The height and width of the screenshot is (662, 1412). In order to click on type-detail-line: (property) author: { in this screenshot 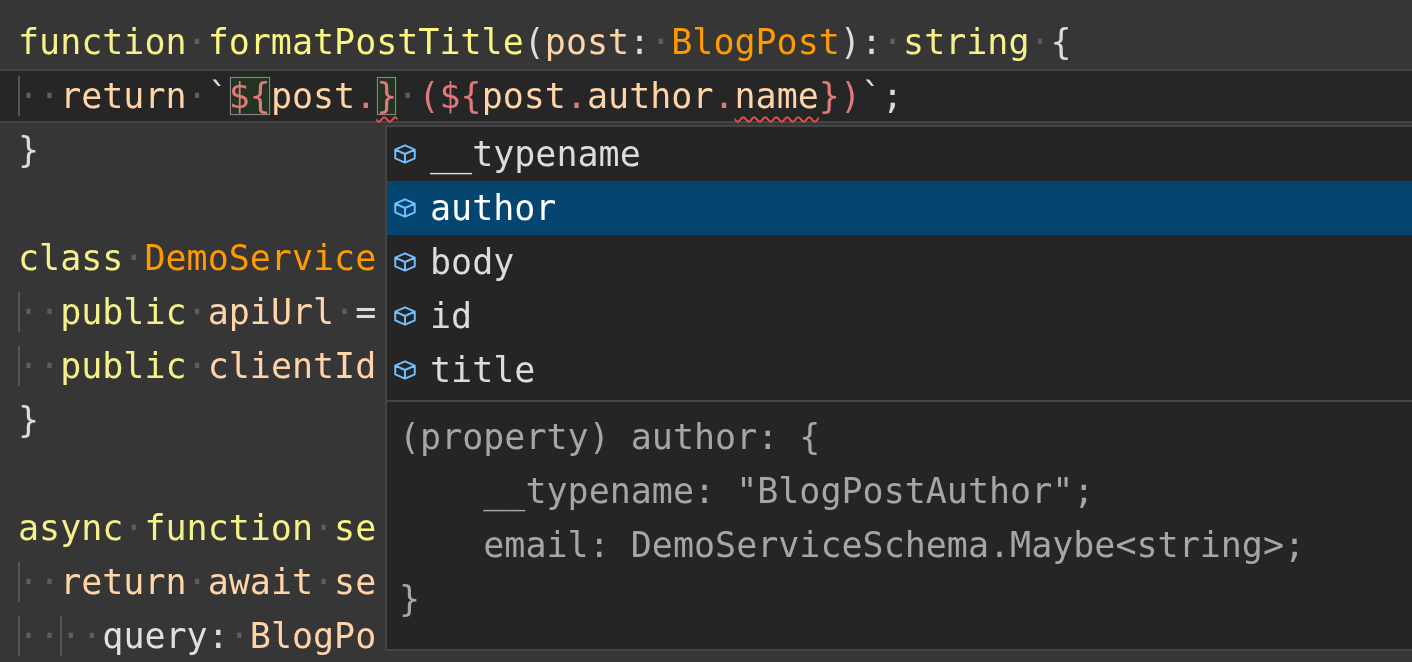, I will do `click(610, 437)`.